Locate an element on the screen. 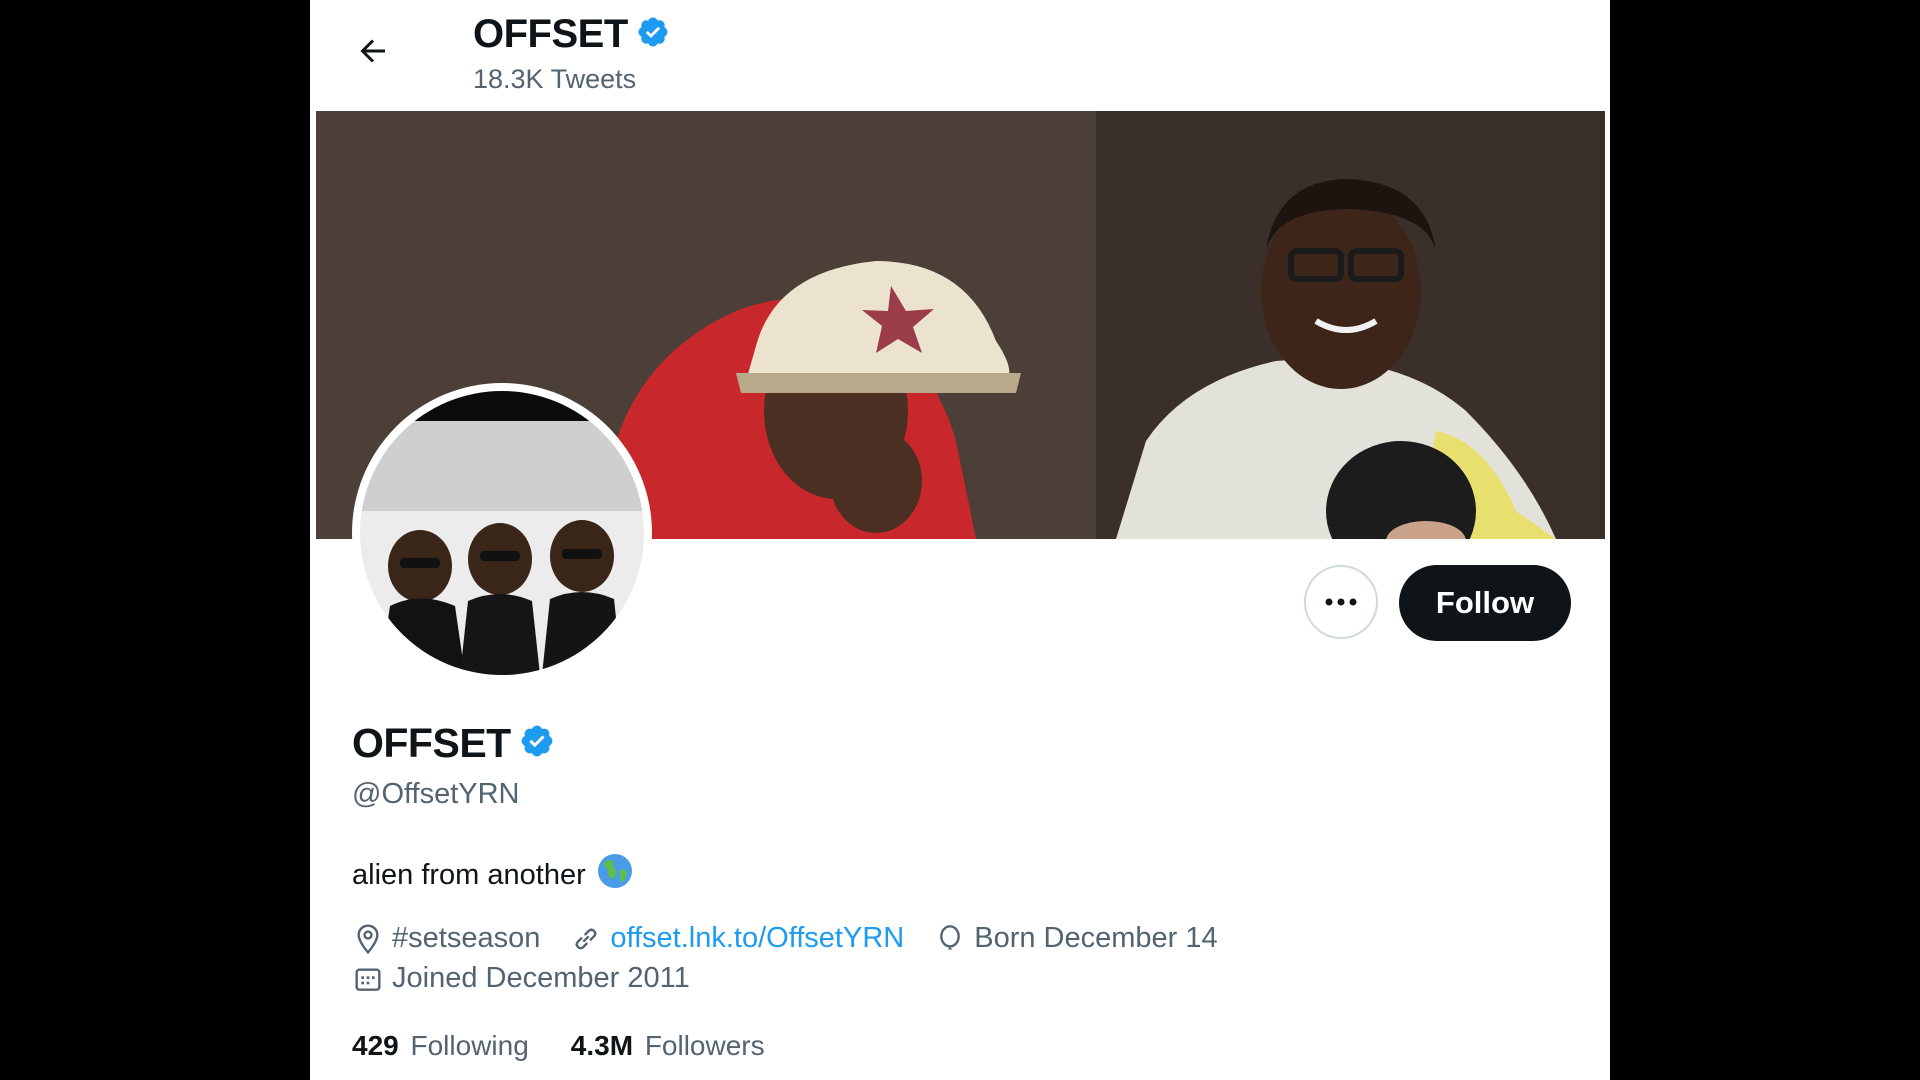  birthday-text: Born December 14 is located at coordinates (1096, 938).